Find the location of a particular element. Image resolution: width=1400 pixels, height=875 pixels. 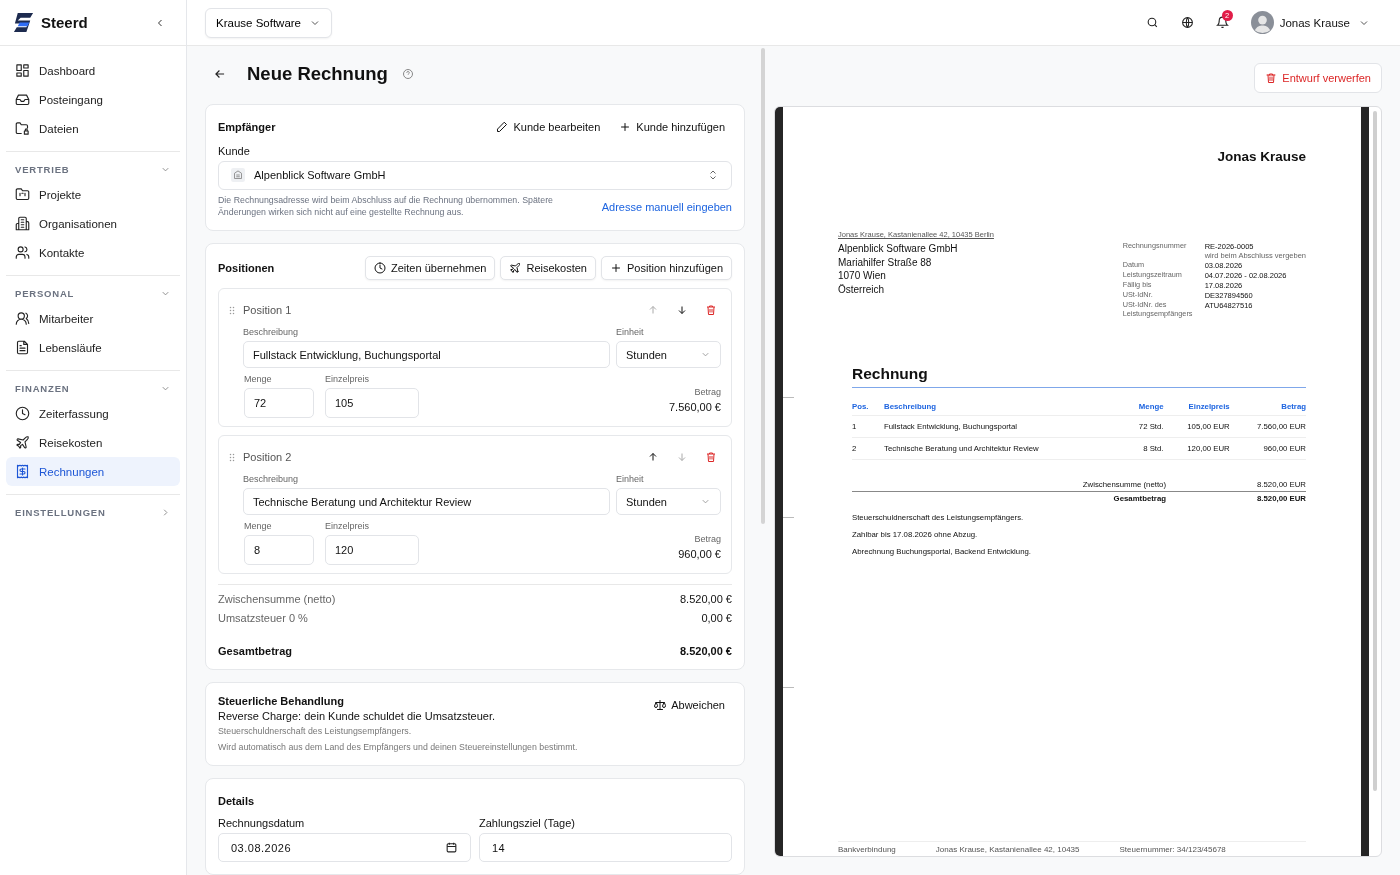

address-line: Mariahilfer Straße 88 is located at coordinates (885, 262).